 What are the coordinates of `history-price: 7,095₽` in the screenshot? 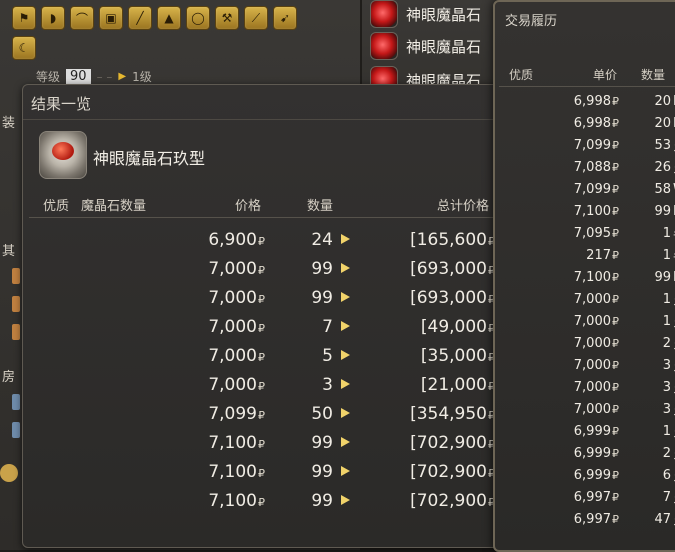 It's located at (596, 233).